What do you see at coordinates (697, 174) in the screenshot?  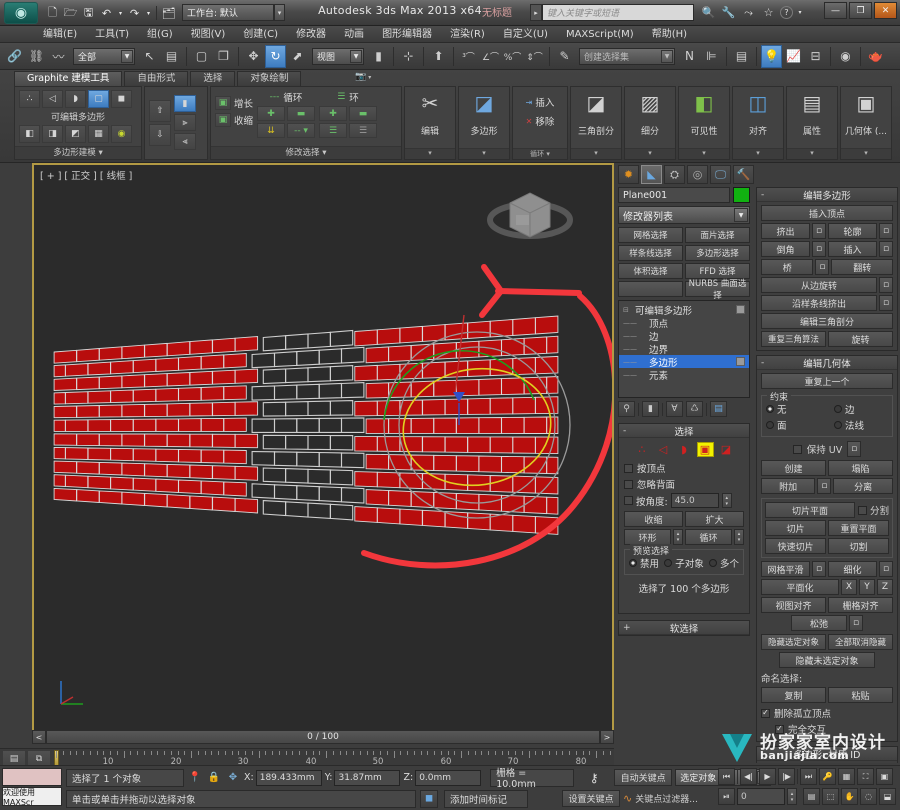 I see `cp-tab-motion: ◎` at bounding box center [697, 174].